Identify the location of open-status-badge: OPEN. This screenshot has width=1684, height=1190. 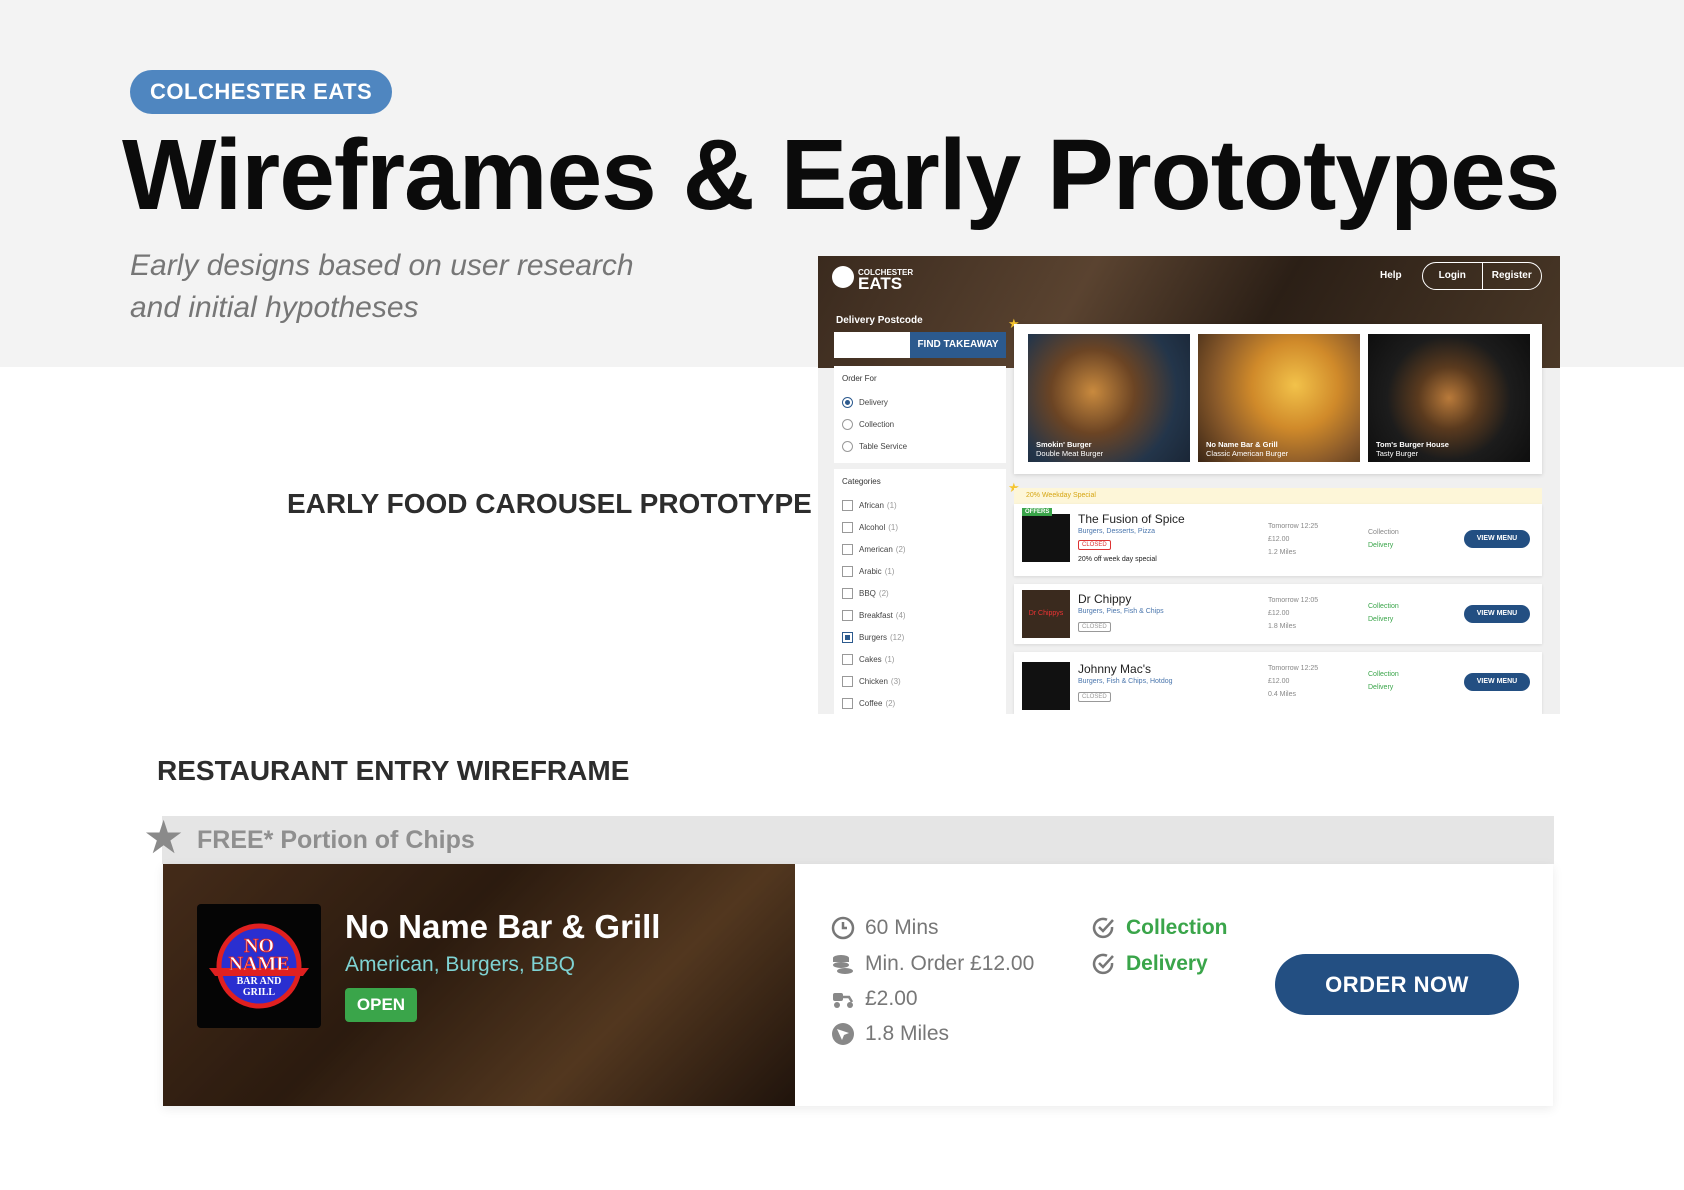
(381, 1005).